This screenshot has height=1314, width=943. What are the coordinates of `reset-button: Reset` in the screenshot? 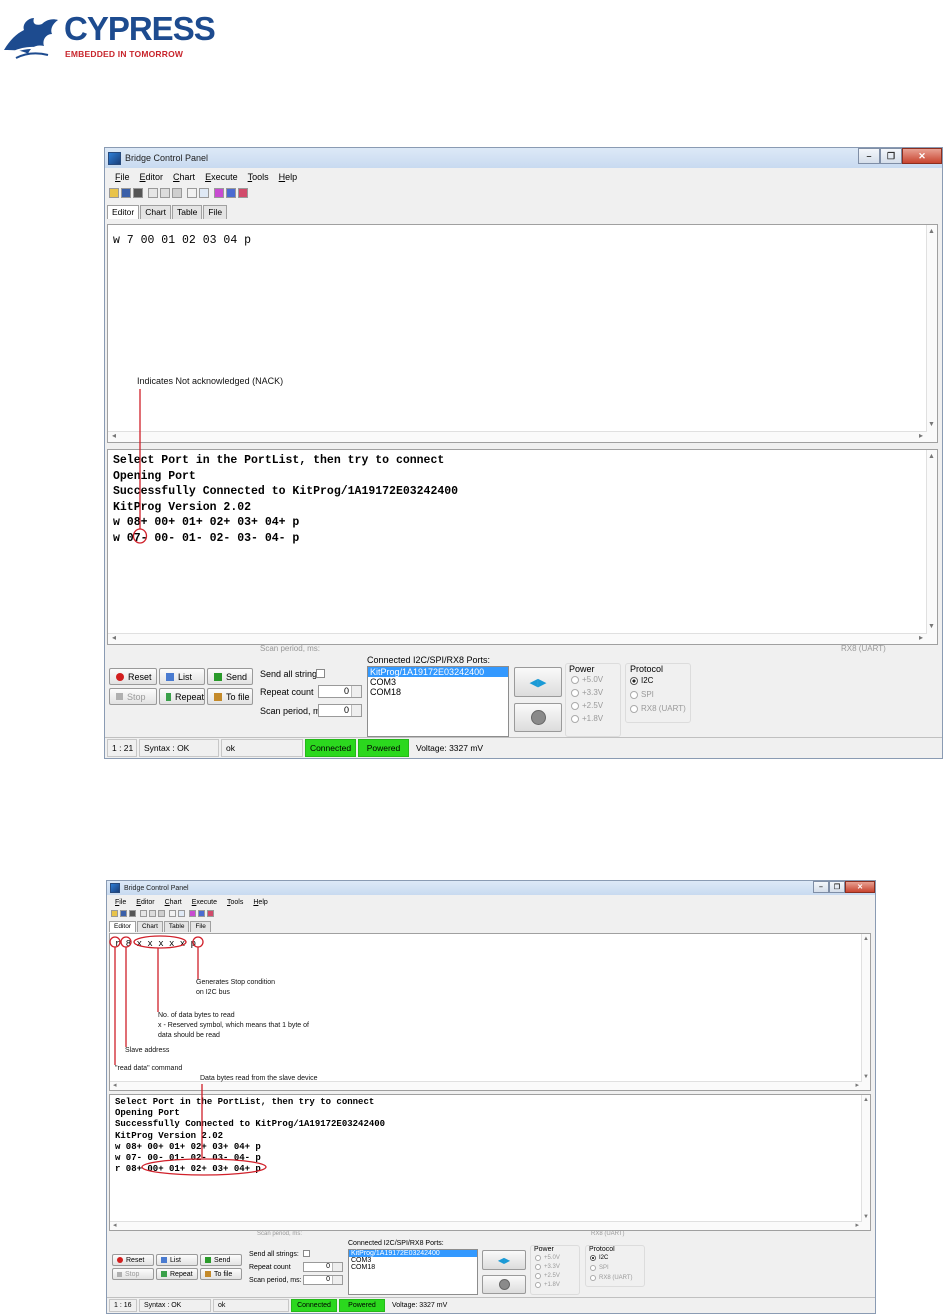 It's located at (133, 1260).